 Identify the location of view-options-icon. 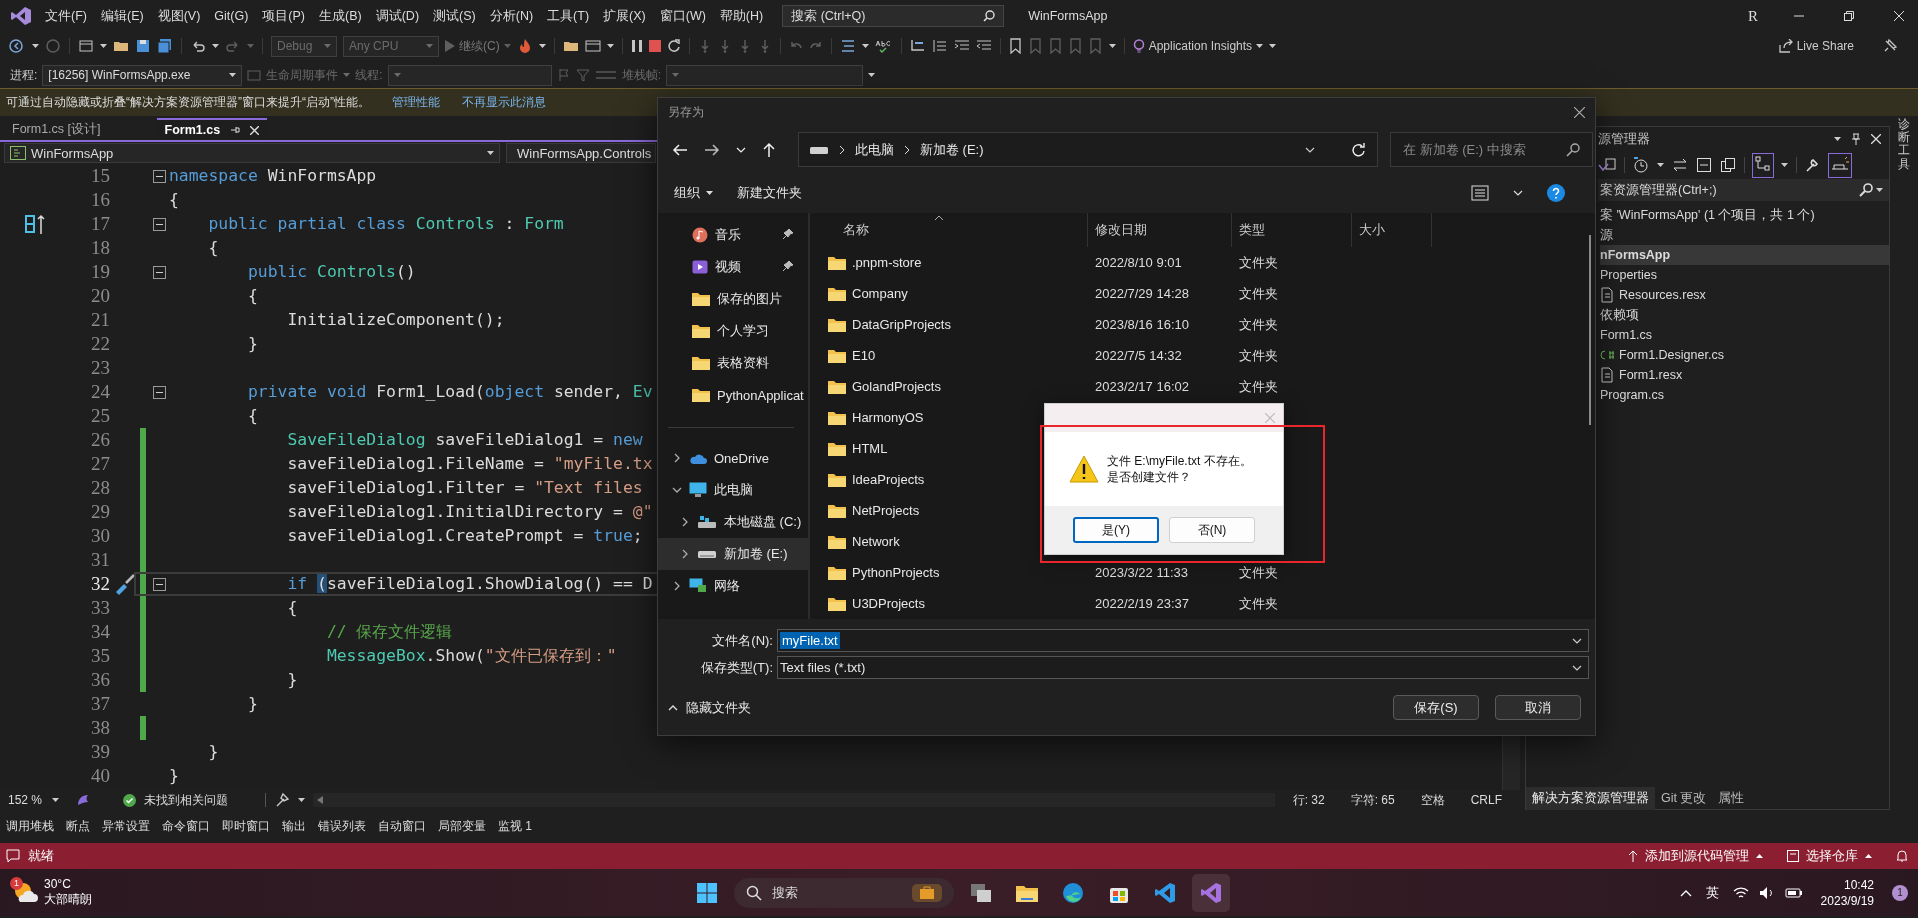
(1480, 193).